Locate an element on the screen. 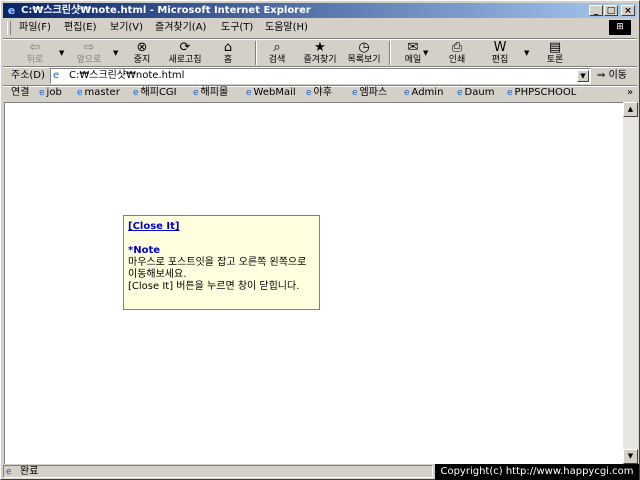 This screenshot has width=640, height=480. menu-help: 도움말(H) is located at coordinates (286, 28).